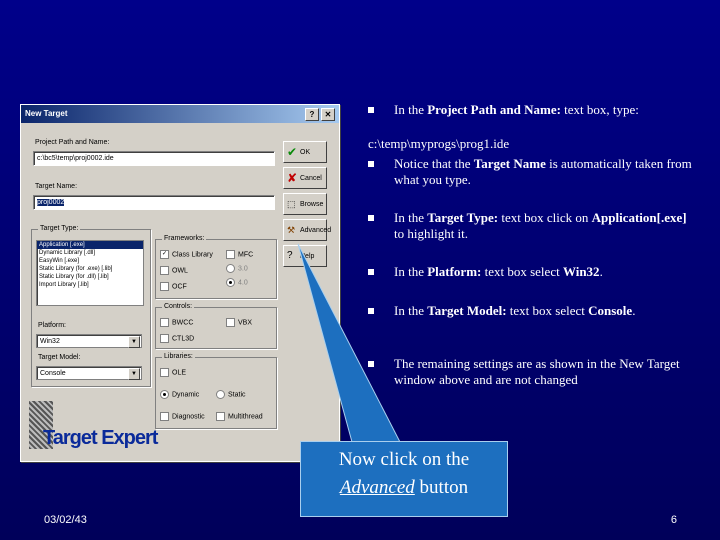 Image resolution: width=720 pixels, height=540 pixels. Describe the element at coordinates (65, 520) in the screenshot. I see `footer-date: 03/02/43` at that location.